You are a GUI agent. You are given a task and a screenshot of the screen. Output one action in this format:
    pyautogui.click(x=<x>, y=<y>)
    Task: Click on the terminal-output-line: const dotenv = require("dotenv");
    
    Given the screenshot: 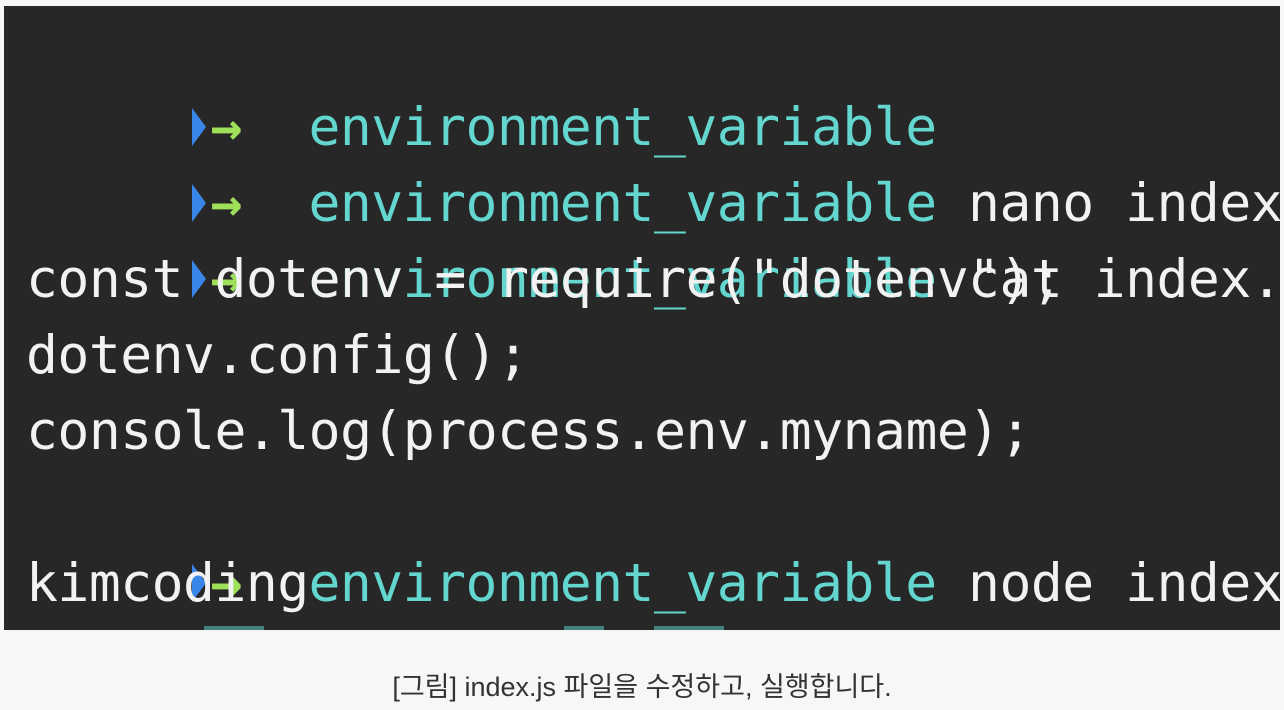 What is the action you would take?
    pyautogui.click(x=544, y=279)
    